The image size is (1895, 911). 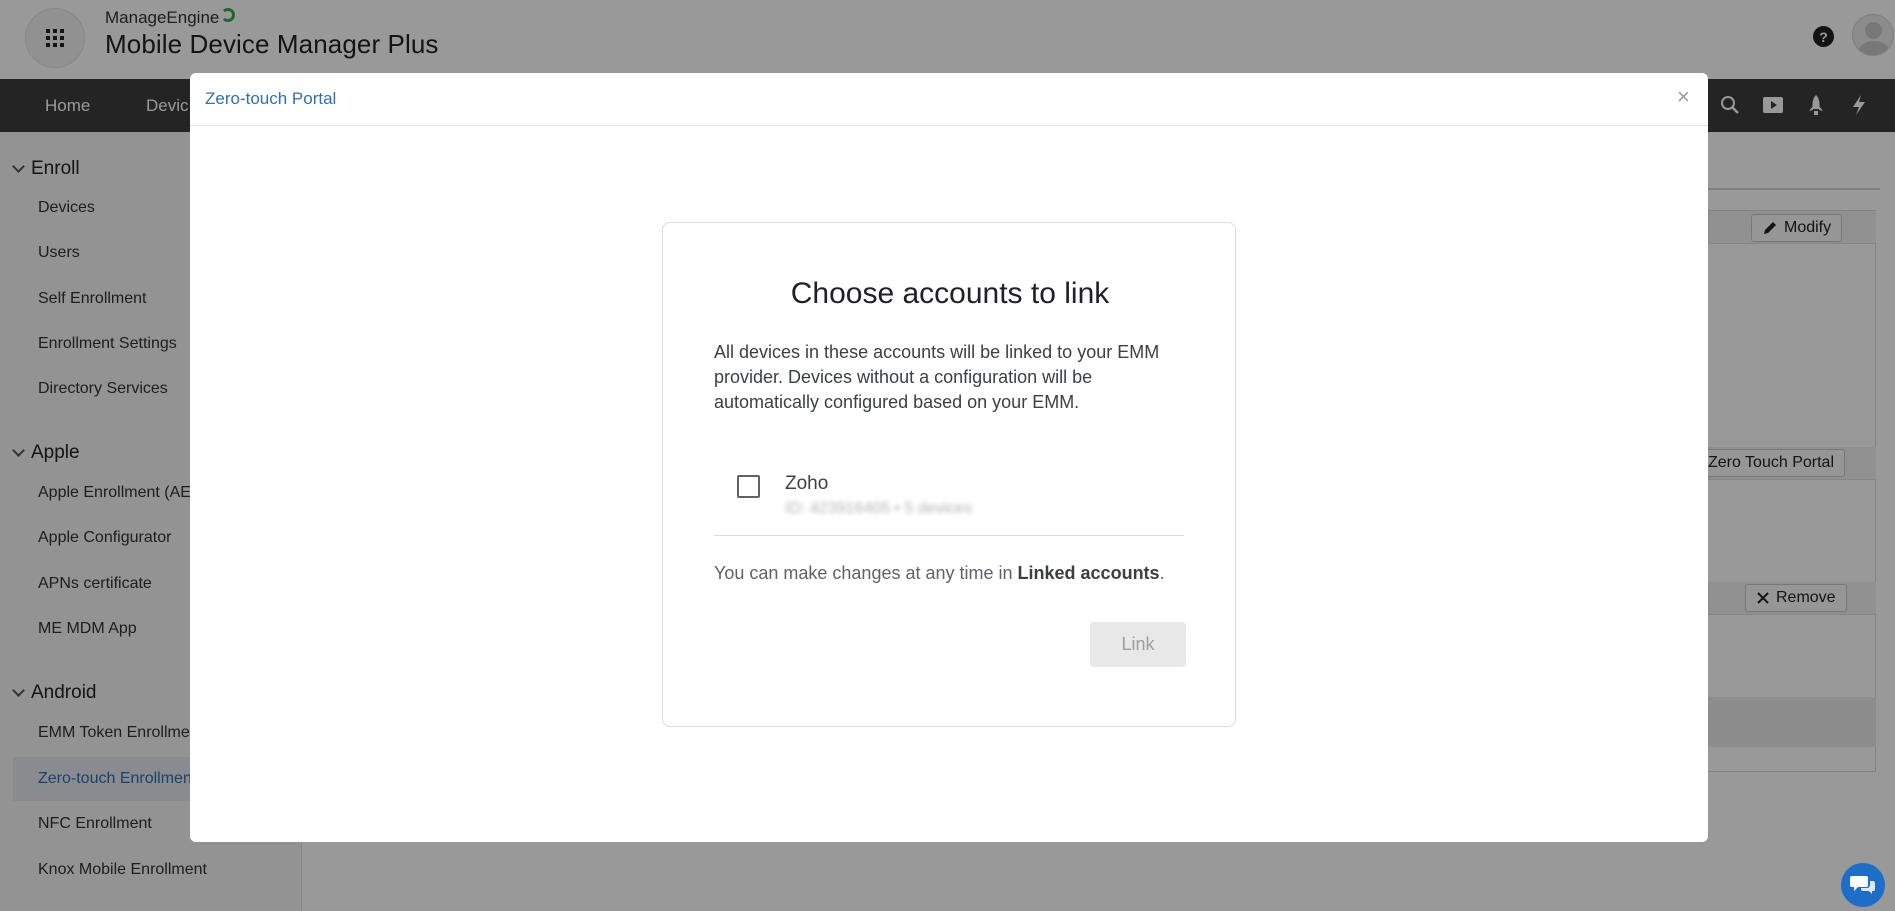 What do you see at coordinates (807, 483) in the screenshot?
I see `account-name: Zoho` at bounding box center [807, 483].